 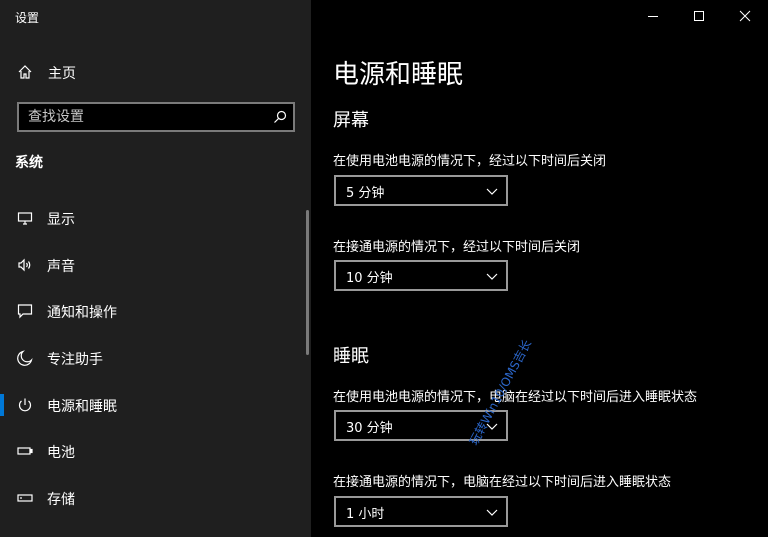 What do you see at coordinates (152, 451) in the screenshot?
I see `sidebar-item-battery: 电池` at bounding box center [152, 451].